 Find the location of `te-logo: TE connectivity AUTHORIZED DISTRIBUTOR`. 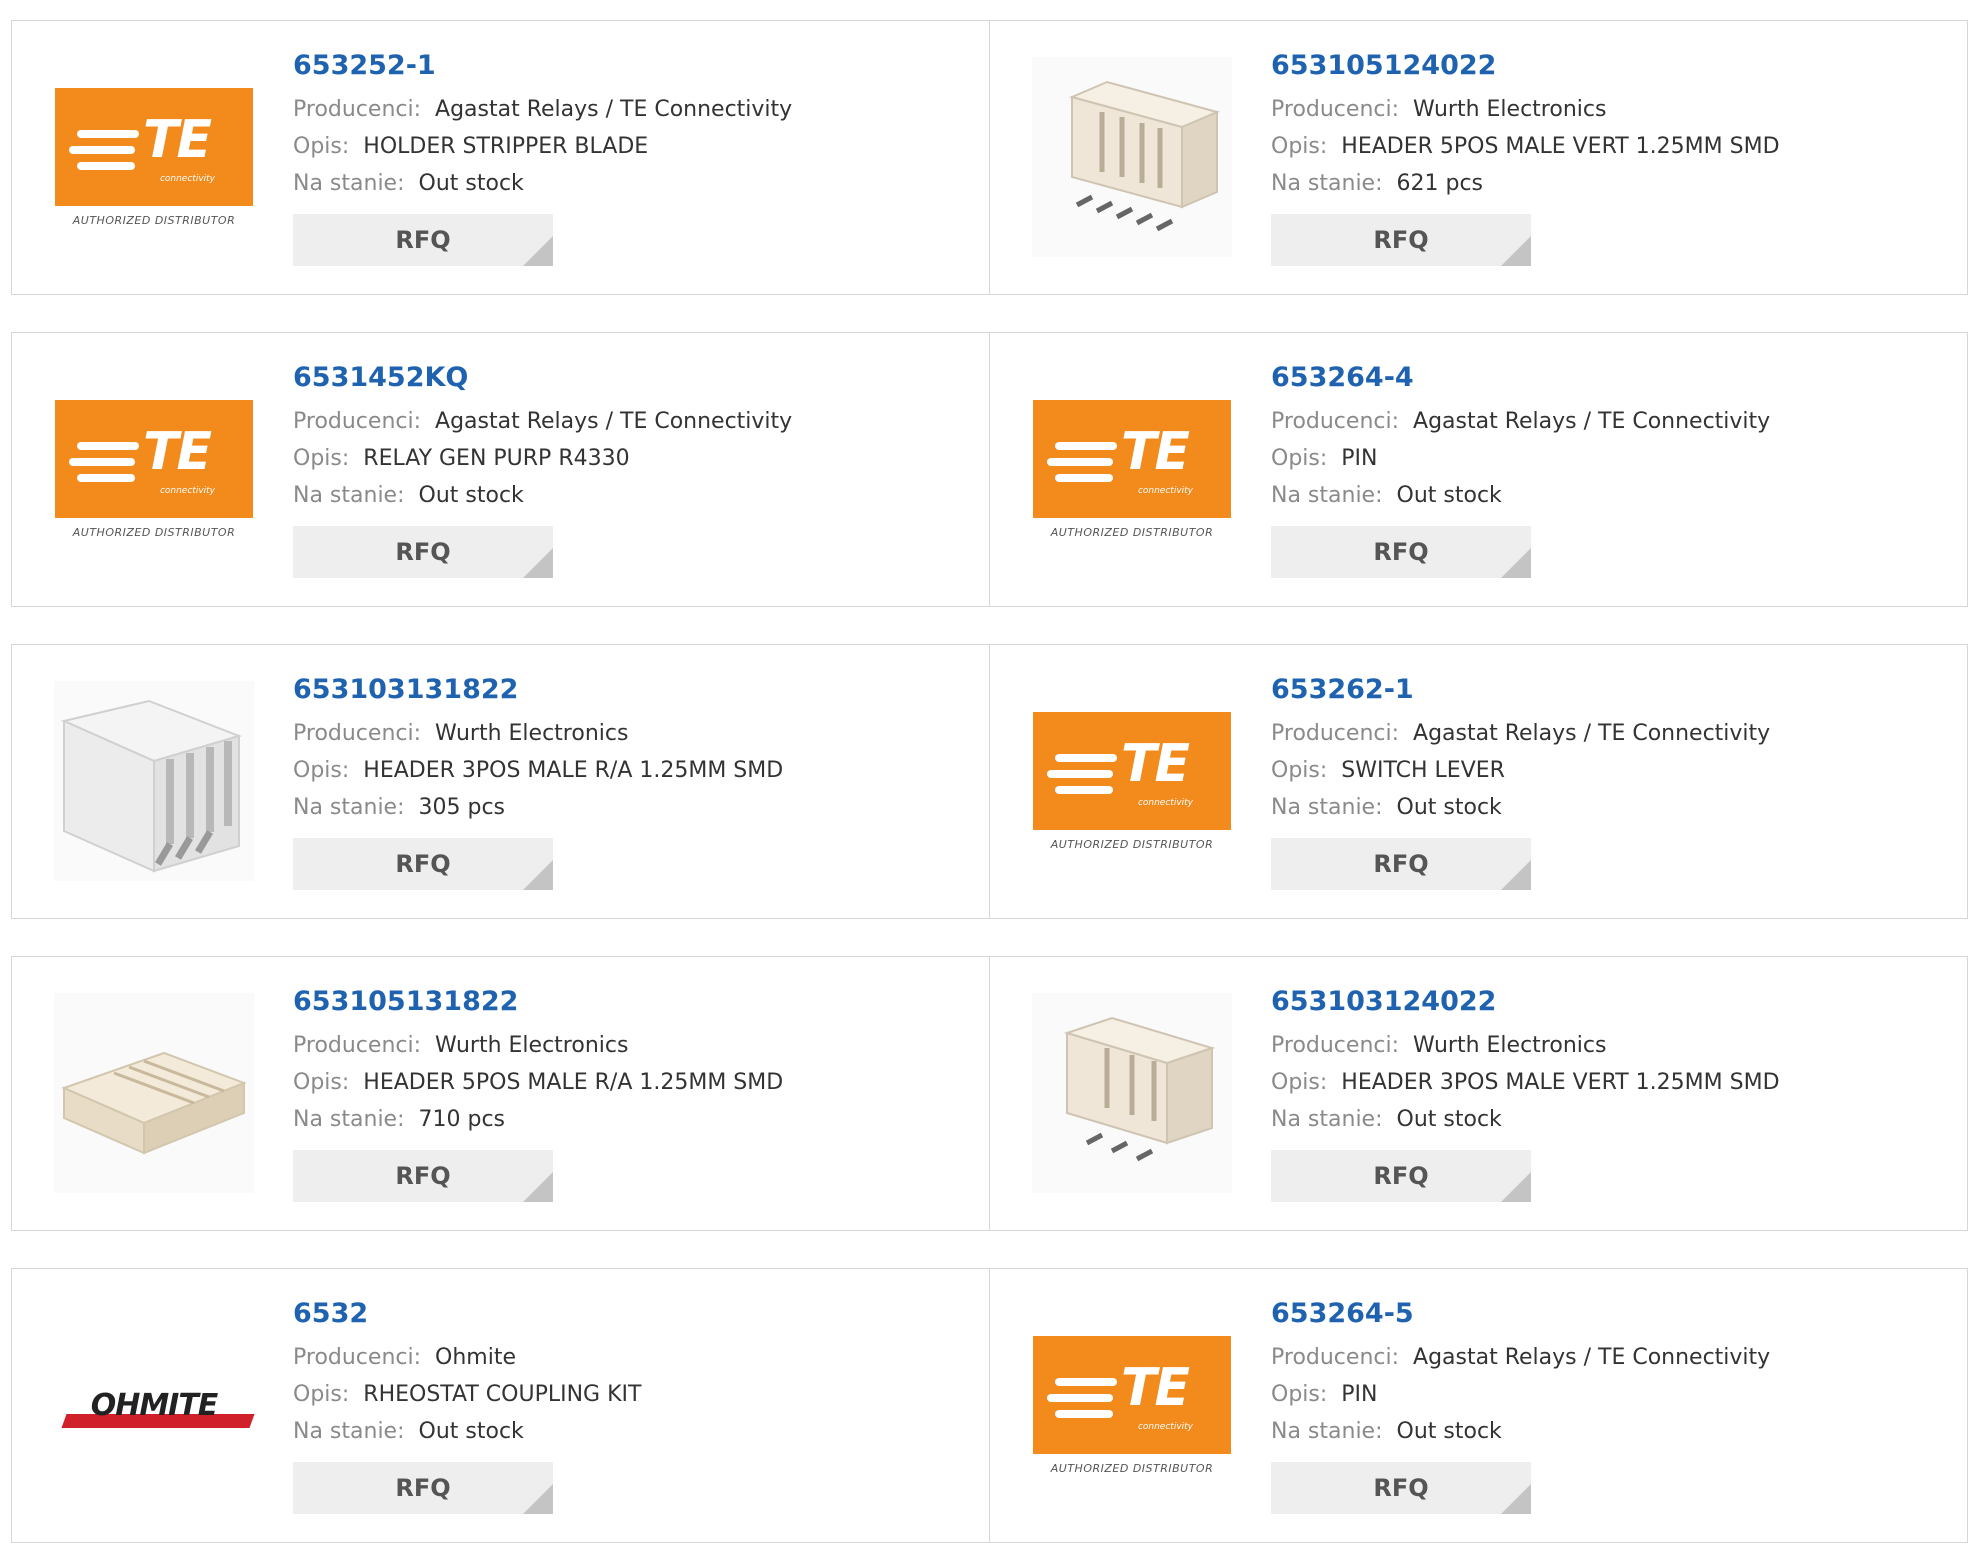

te-logo: TE connectivity AUTHORIZED DISTRIBUTOR is located at coordinates (154, 469).